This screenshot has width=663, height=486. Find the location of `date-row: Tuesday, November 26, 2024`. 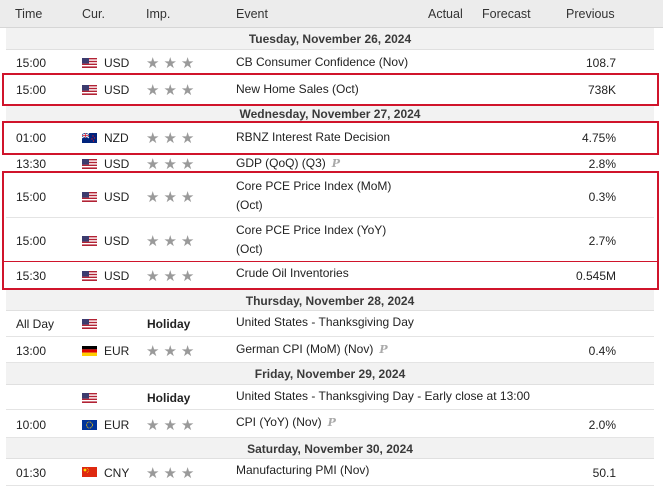

date-row: Tuesday, November 26, 2024 is located at coordinates (330, 39).